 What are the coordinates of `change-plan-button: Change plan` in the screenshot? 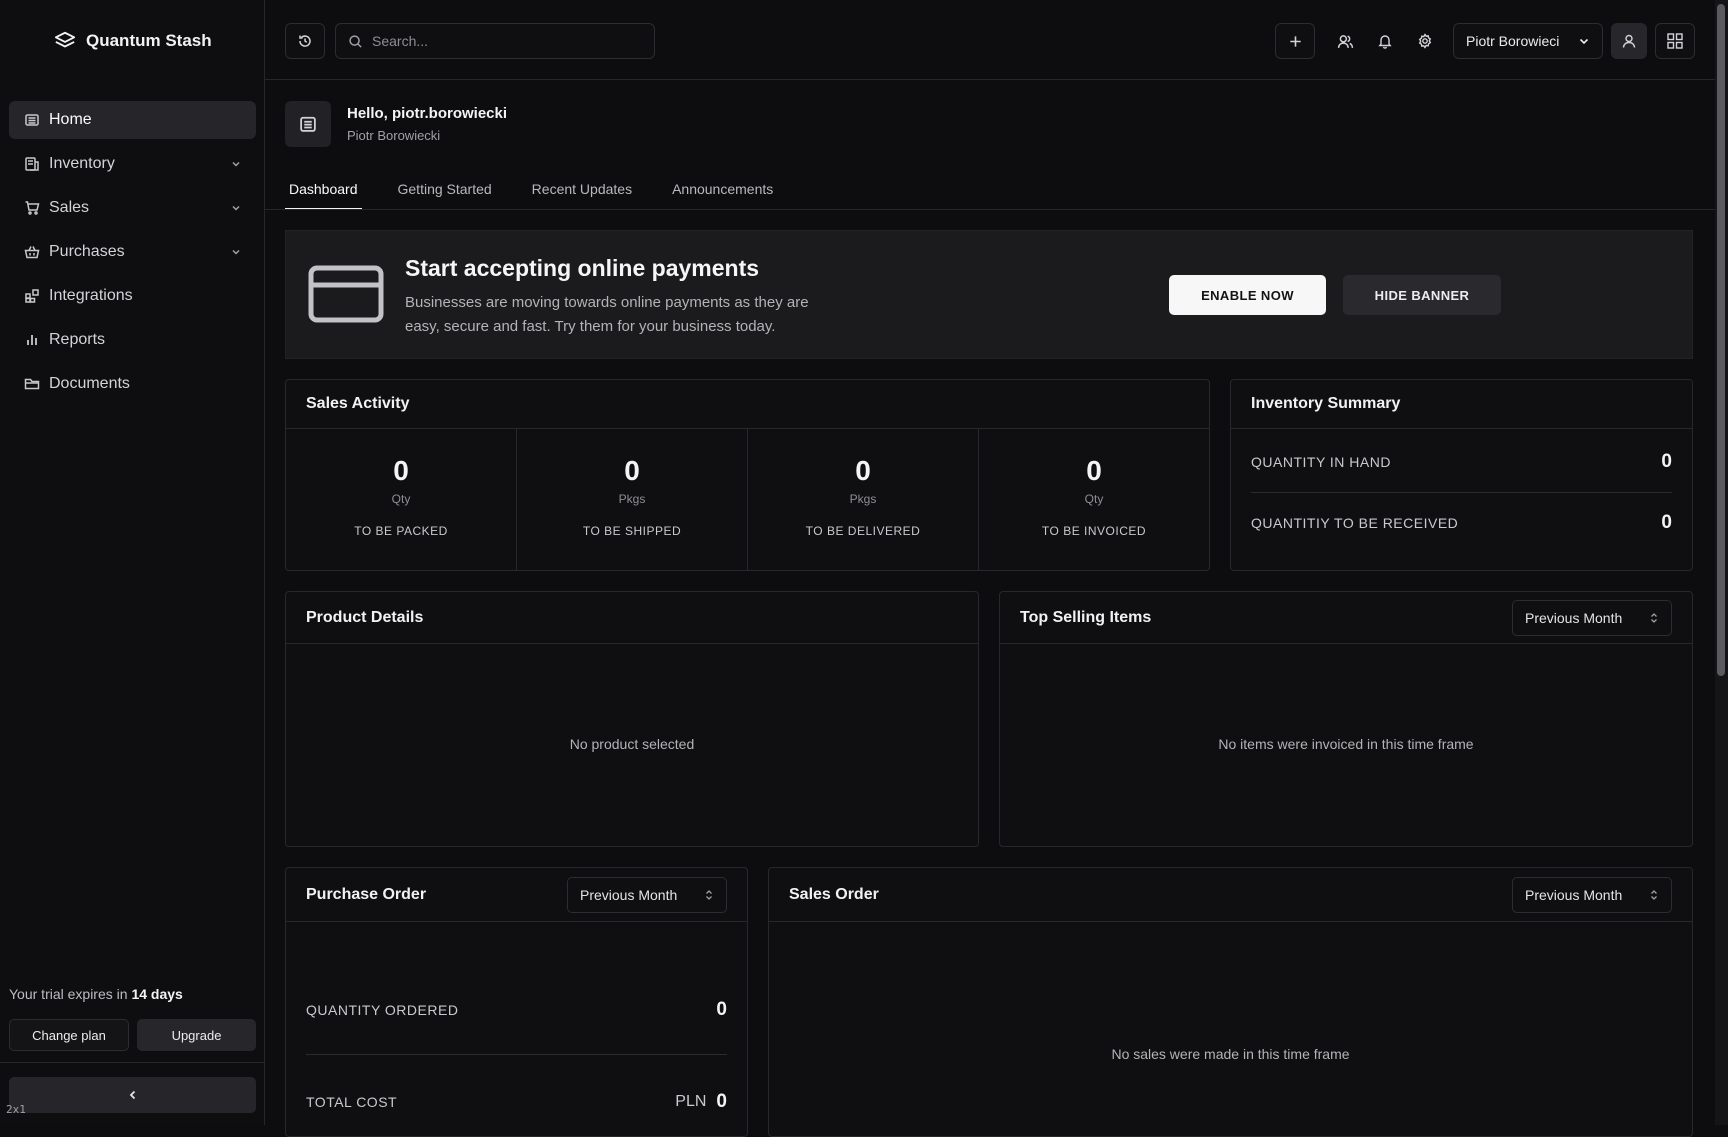 It's located at (69, 1035).